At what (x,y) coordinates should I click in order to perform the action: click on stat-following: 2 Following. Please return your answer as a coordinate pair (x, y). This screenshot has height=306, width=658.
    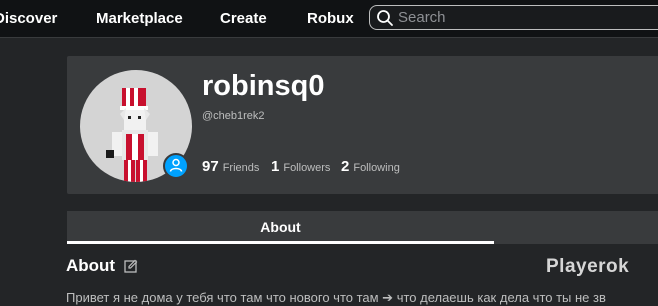
    Looking at the image, I should click on (370, 167).